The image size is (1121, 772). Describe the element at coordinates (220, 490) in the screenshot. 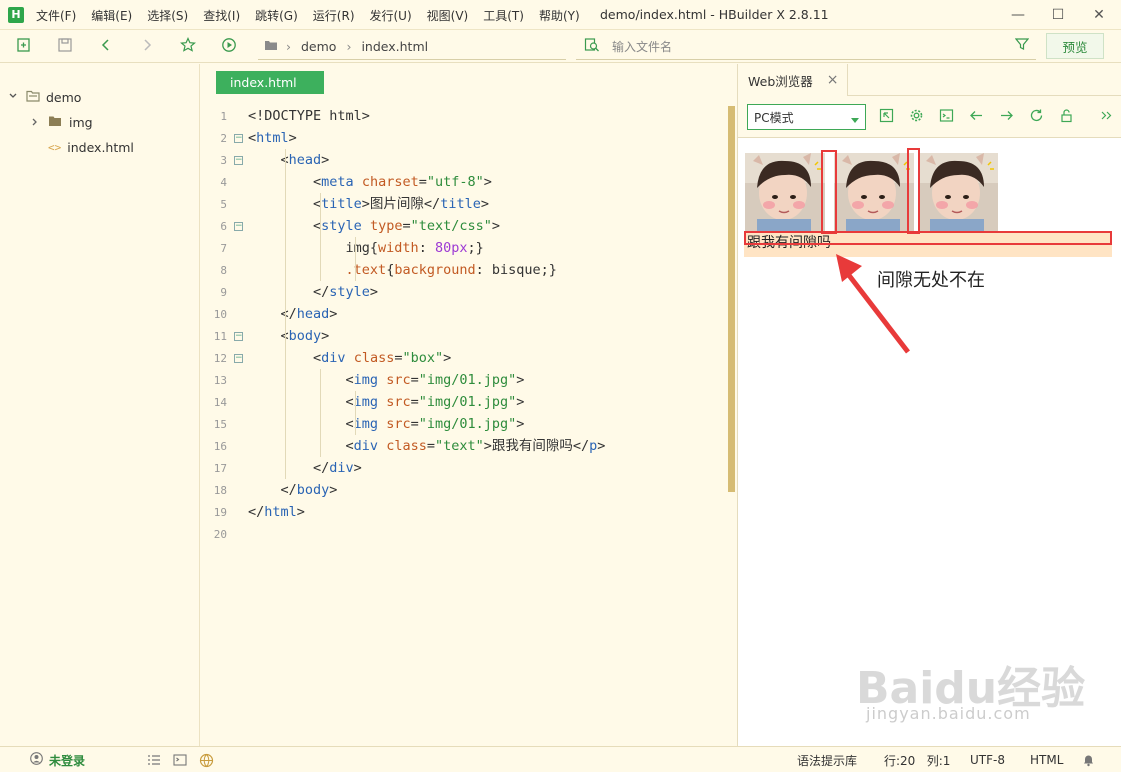

I see `line-number: 18` at that location.